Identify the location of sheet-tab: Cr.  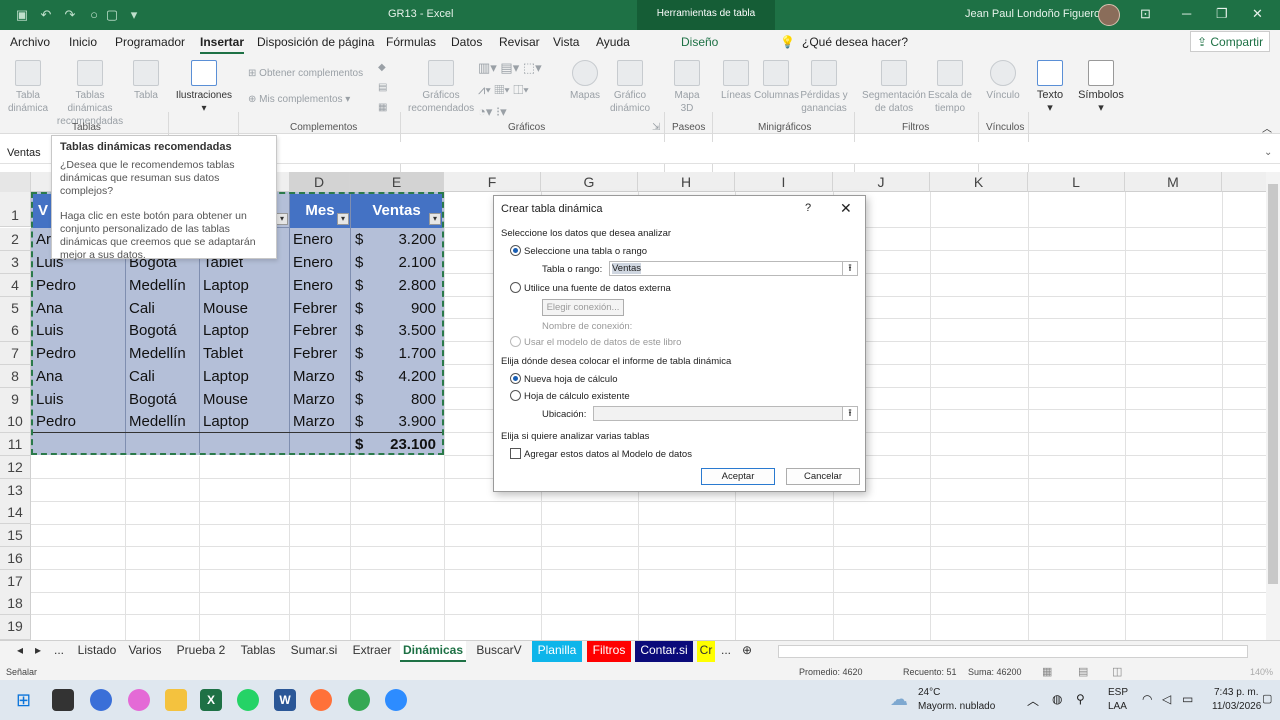
(706, 651).